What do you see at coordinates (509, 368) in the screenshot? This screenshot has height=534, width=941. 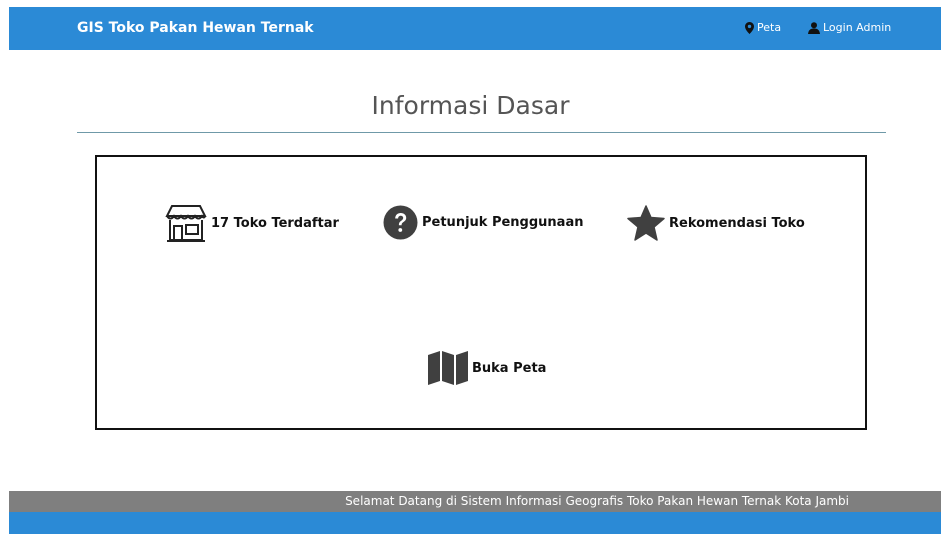 I see `feature-peta-label: Buka Peta` at bounding box center [509, 368].